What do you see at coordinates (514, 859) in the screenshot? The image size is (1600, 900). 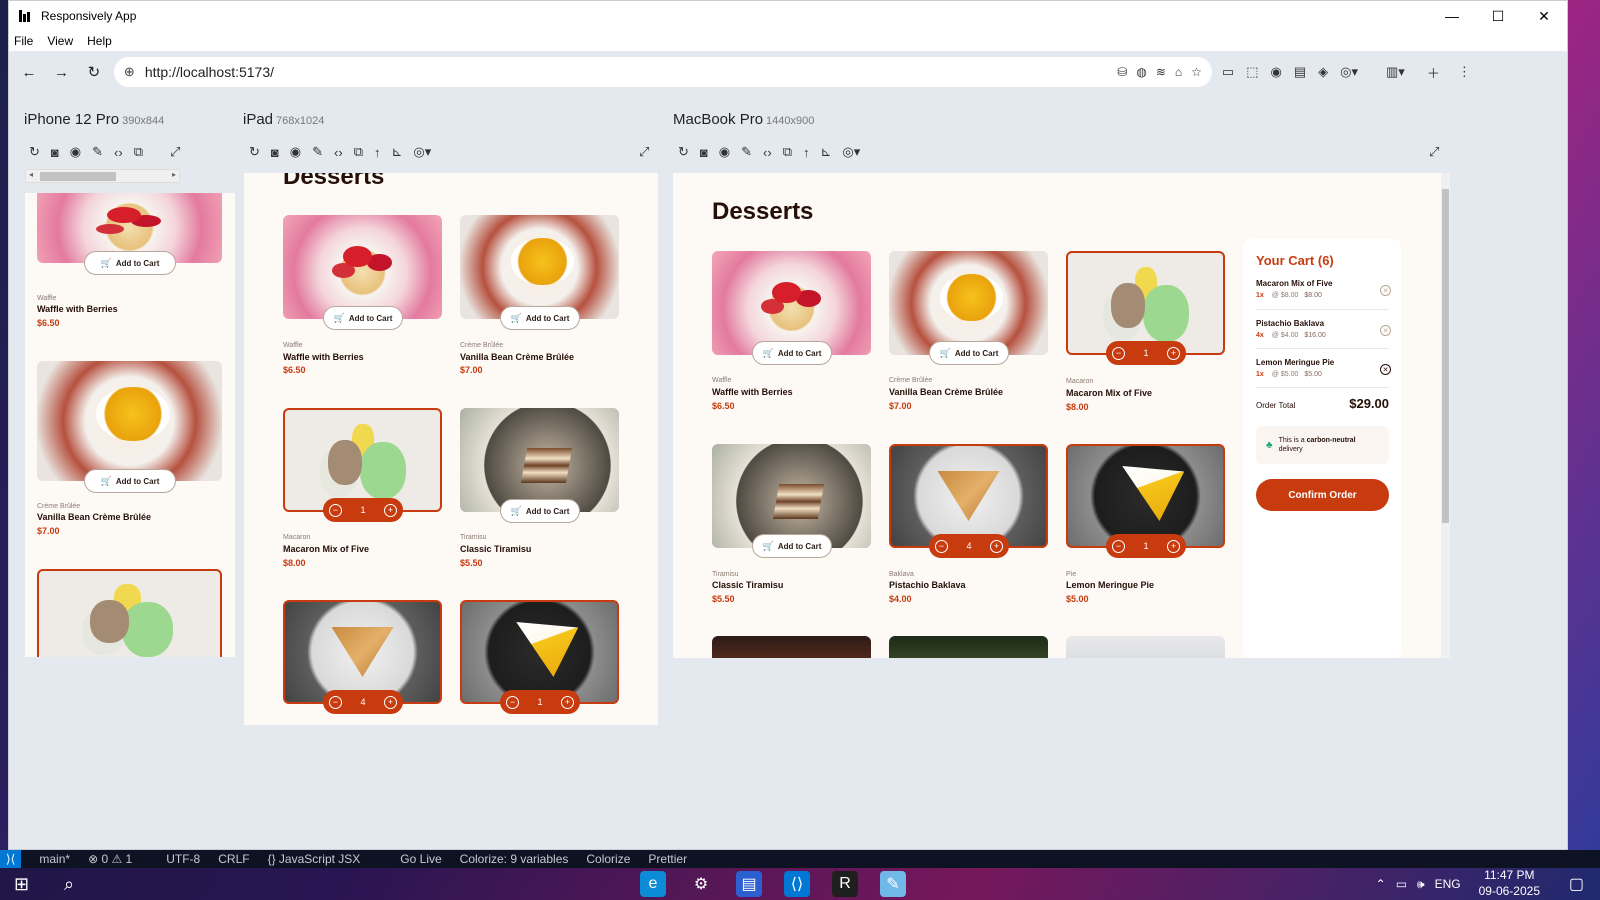 I see `colorize-status: Colorize: 9 variables` at bounding box center [514, 859].